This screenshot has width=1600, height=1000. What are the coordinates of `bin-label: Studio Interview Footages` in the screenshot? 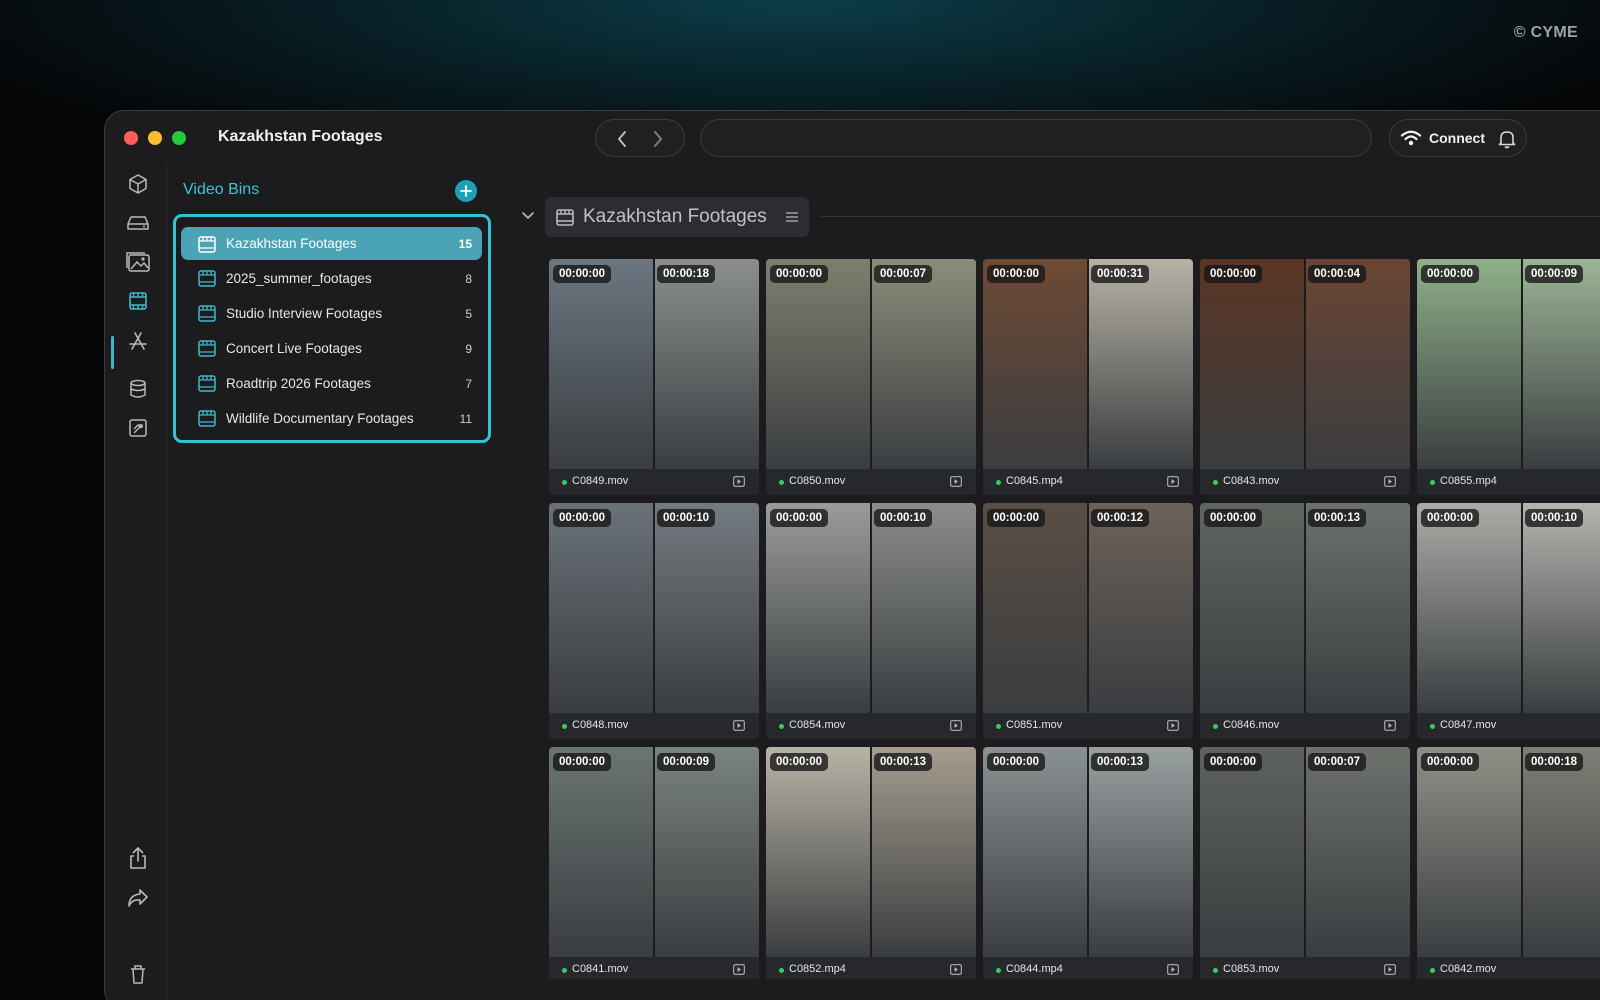 It's located at (304, 313).